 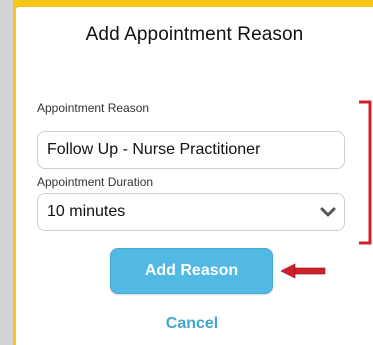 I want to click on appointment-duration-value: 10 minutes, so click(x=86, y=211).